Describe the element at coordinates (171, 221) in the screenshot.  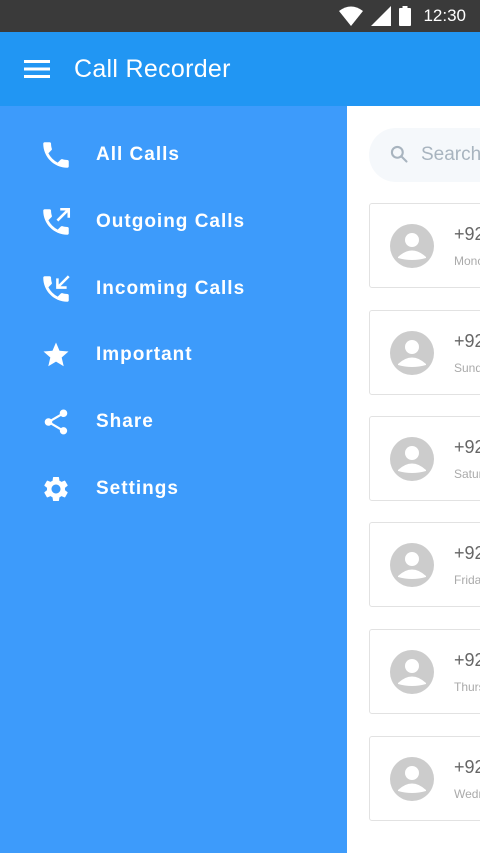
I see `drawer-item-label: Outgoing Calls` at that location.